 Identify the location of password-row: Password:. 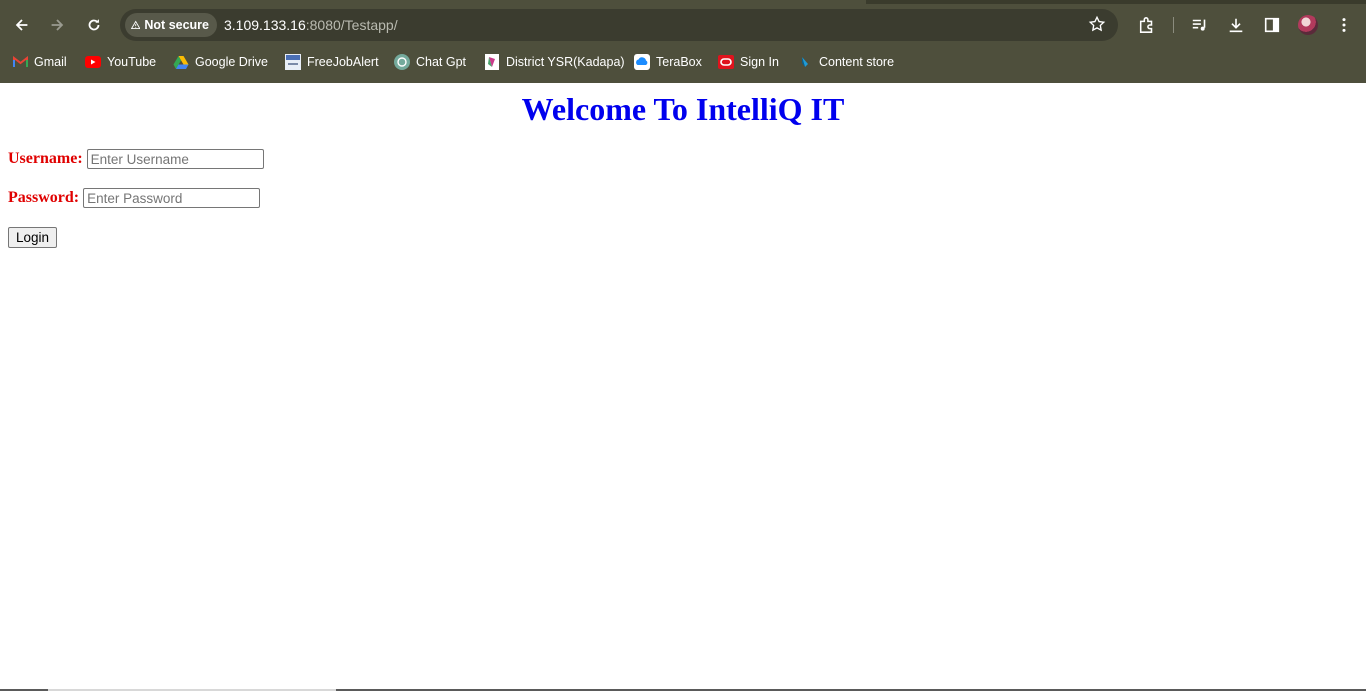
(134, 198).